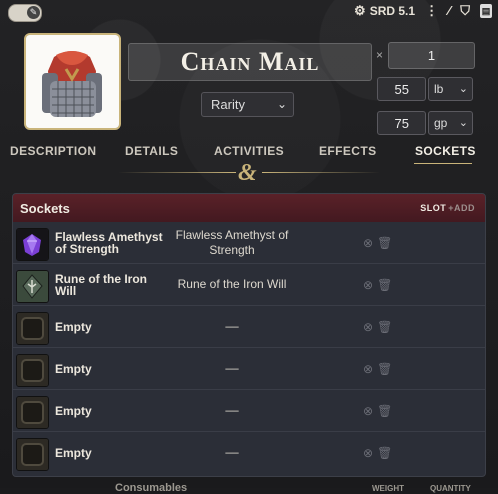  What do you see at coordinates (249, 485) in the screenshot?
I see `next-section-peek: Consumables WEIGHT QUANTITY` at bounding box center [249, 485].